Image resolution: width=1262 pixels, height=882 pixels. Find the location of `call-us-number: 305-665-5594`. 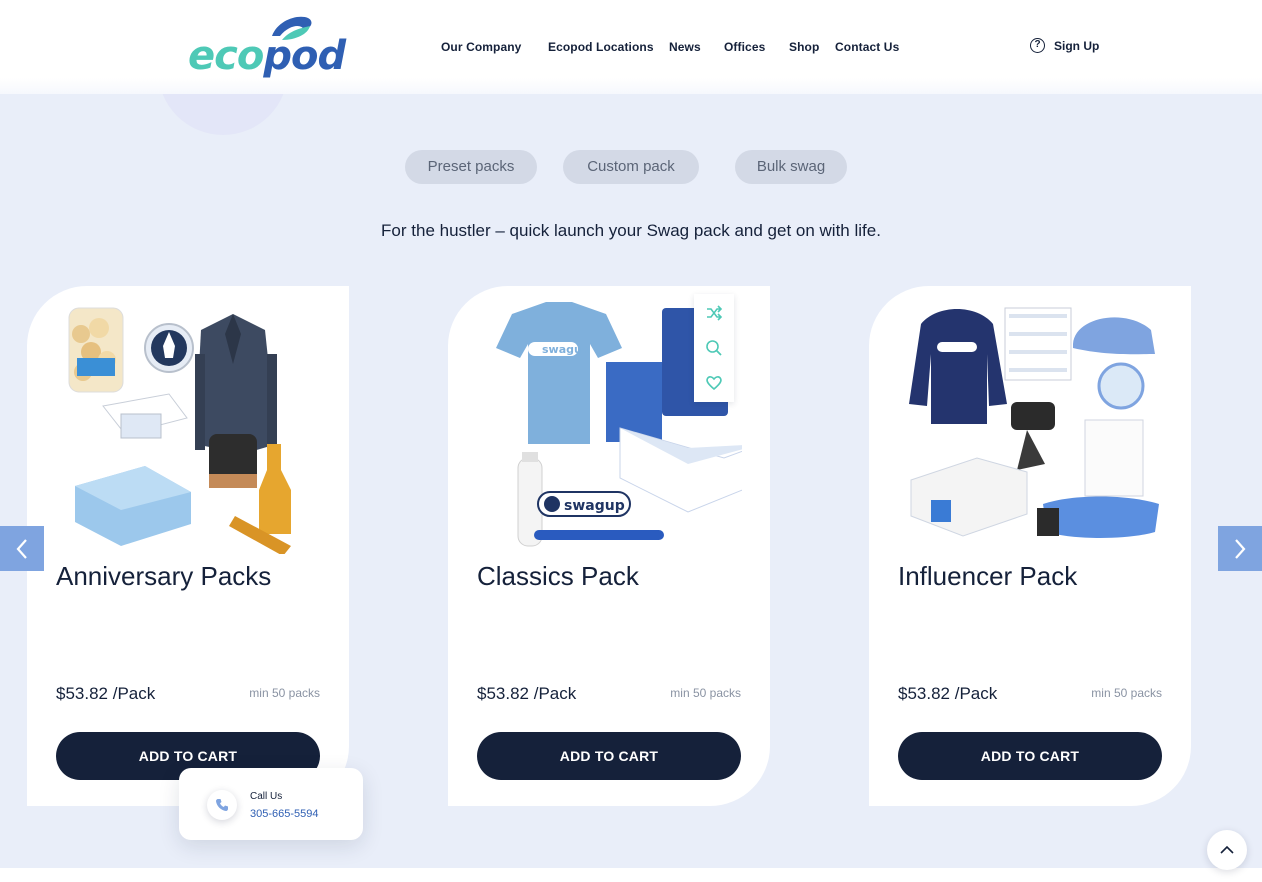

call-us-number: 305-665-5594 is located at coordinates (284, 814).